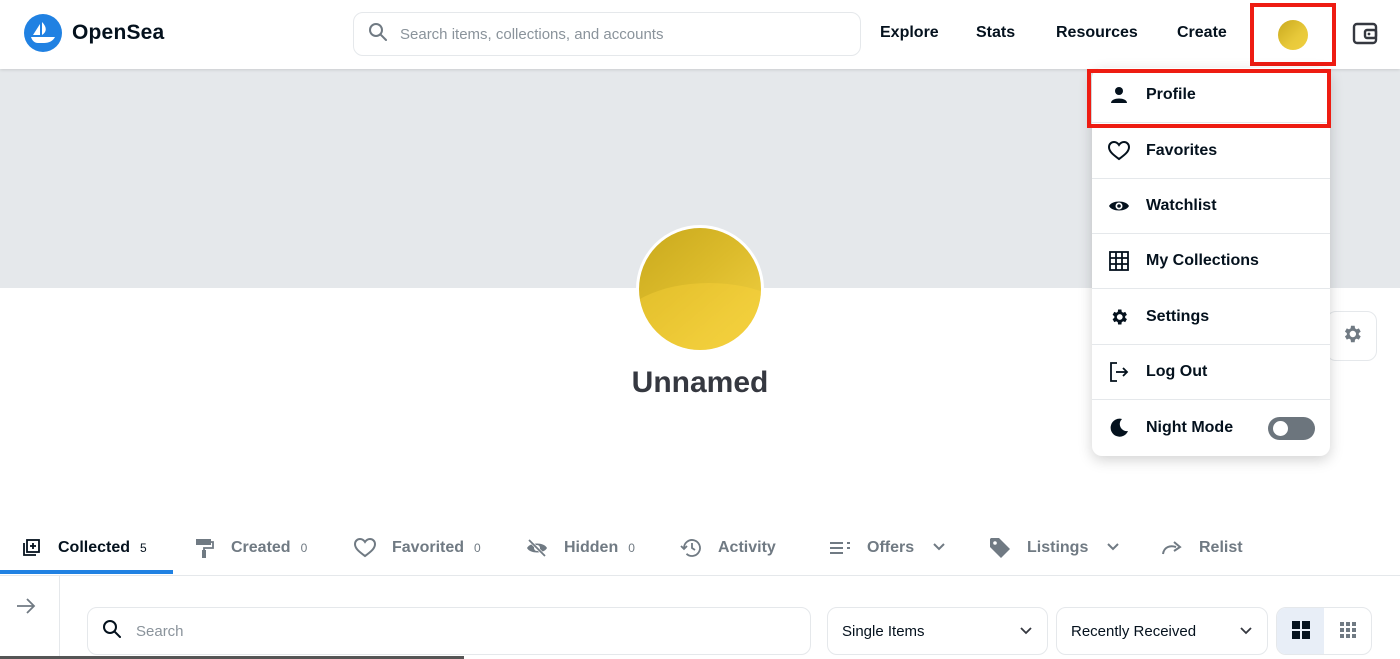 This screenshot has height=659, width=1400. What do you see at coordinates (94, 547) in the screenshot?
I see `tab-label: Collected` at bounding box center [94, 547].